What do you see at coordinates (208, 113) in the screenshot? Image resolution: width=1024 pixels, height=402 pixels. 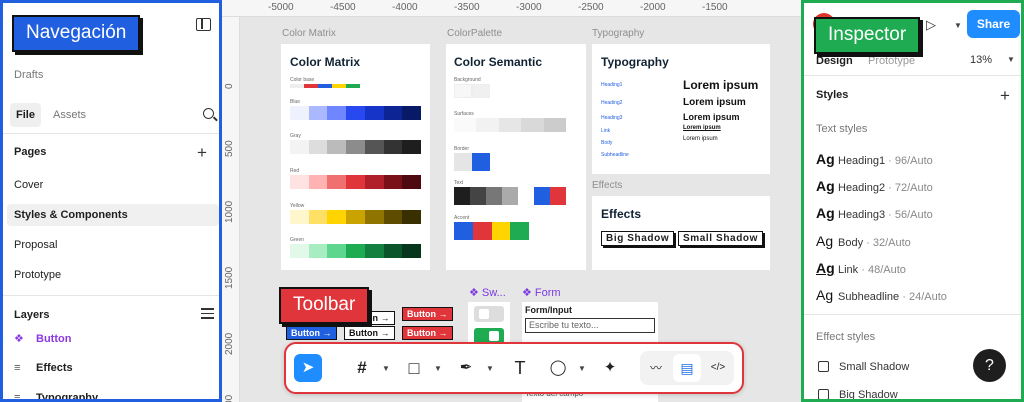 I see `search-icon` at bounding box center [208, 113].